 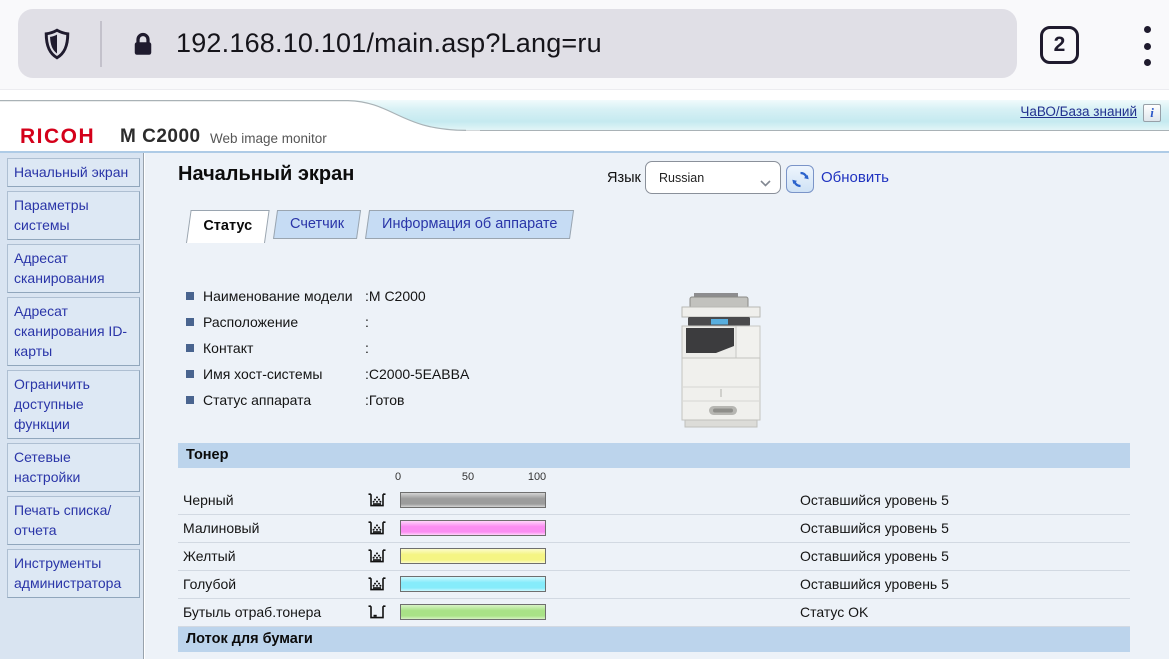 What do you see at coordinates (855, 177) in the screenshot?
I see `refresh-link: Обновить` at bounding box center [855, 177].